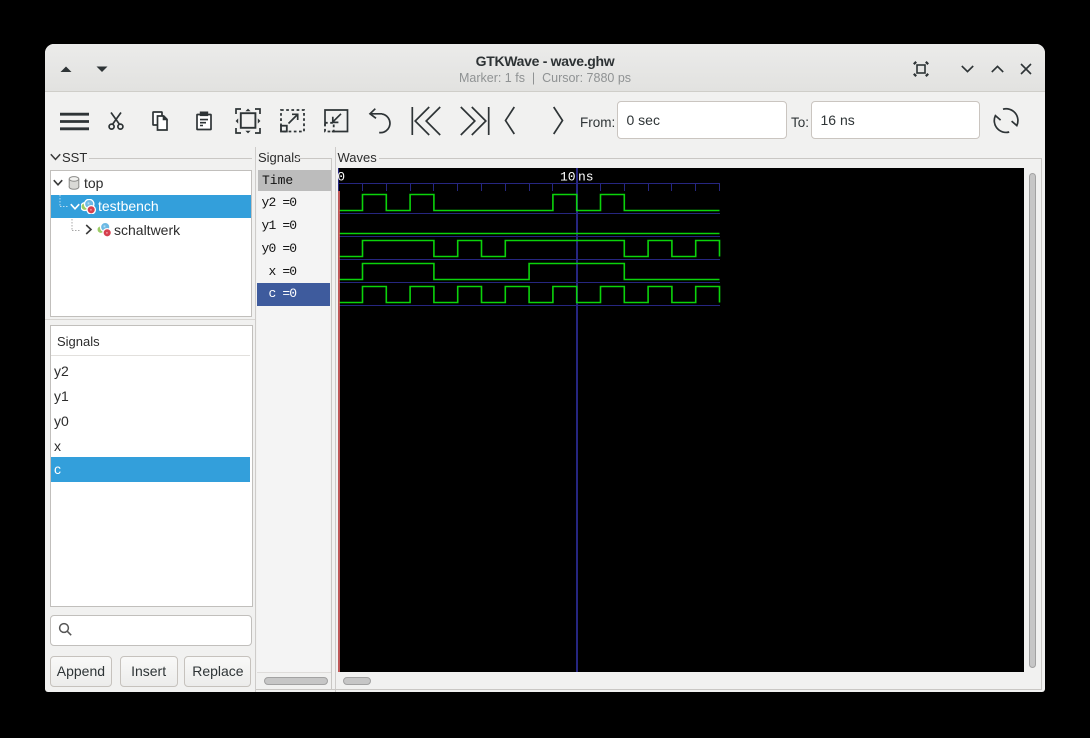 Image resolution: width=1090 pixels, height=738 pixels. I want to click on svg-text: 10, so click(568, 176).